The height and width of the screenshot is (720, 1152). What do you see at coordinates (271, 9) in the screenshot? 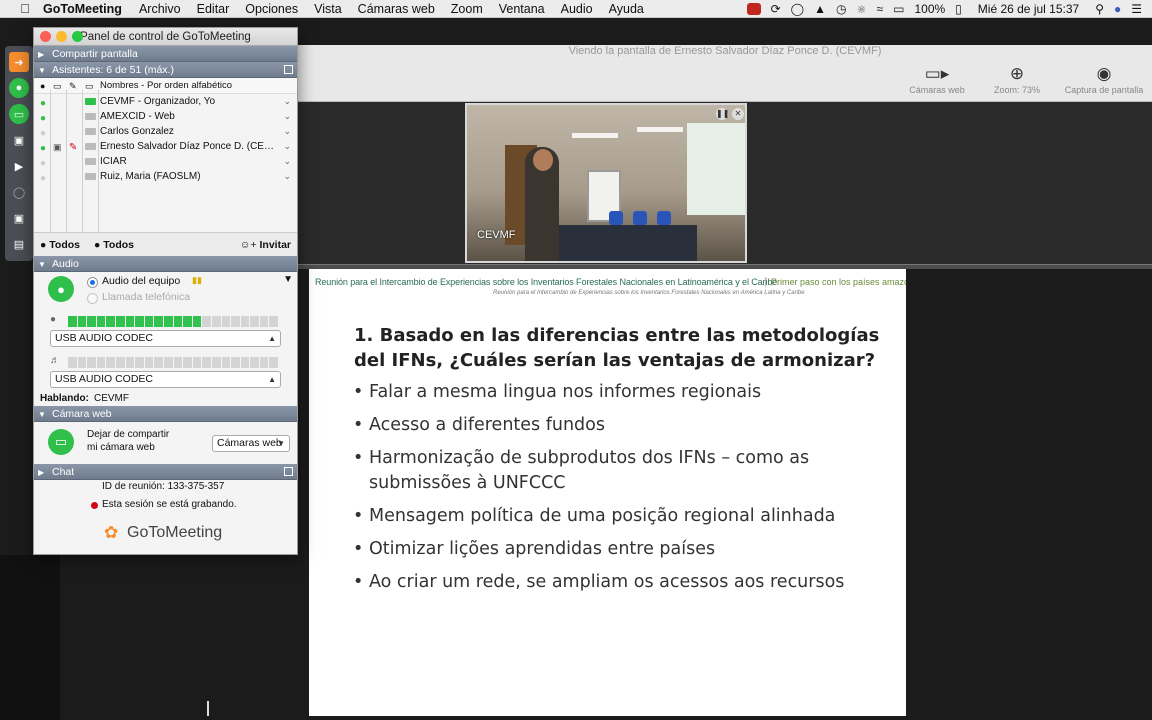
I see `menu-opciones: Opciones` at bounding box center [271, 9].